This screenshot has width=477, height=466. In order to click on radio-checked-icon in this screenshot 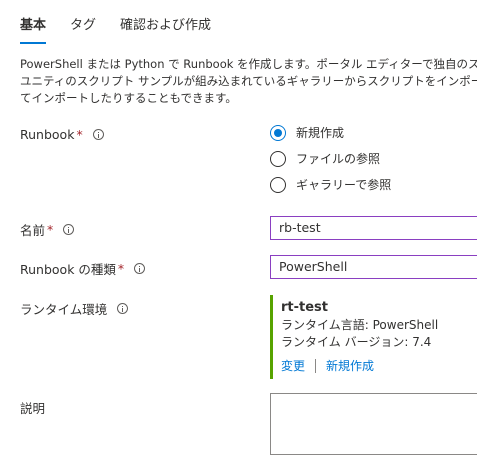, I will do `click(278, 132)`.